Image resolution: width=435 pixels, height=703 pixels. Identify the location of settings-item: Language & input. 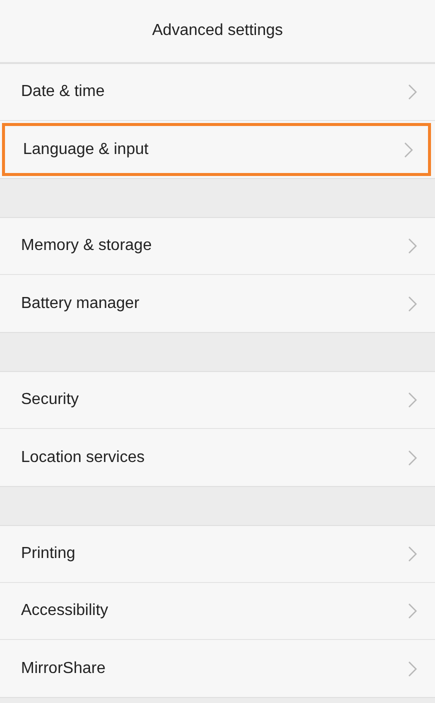
(216, 149).